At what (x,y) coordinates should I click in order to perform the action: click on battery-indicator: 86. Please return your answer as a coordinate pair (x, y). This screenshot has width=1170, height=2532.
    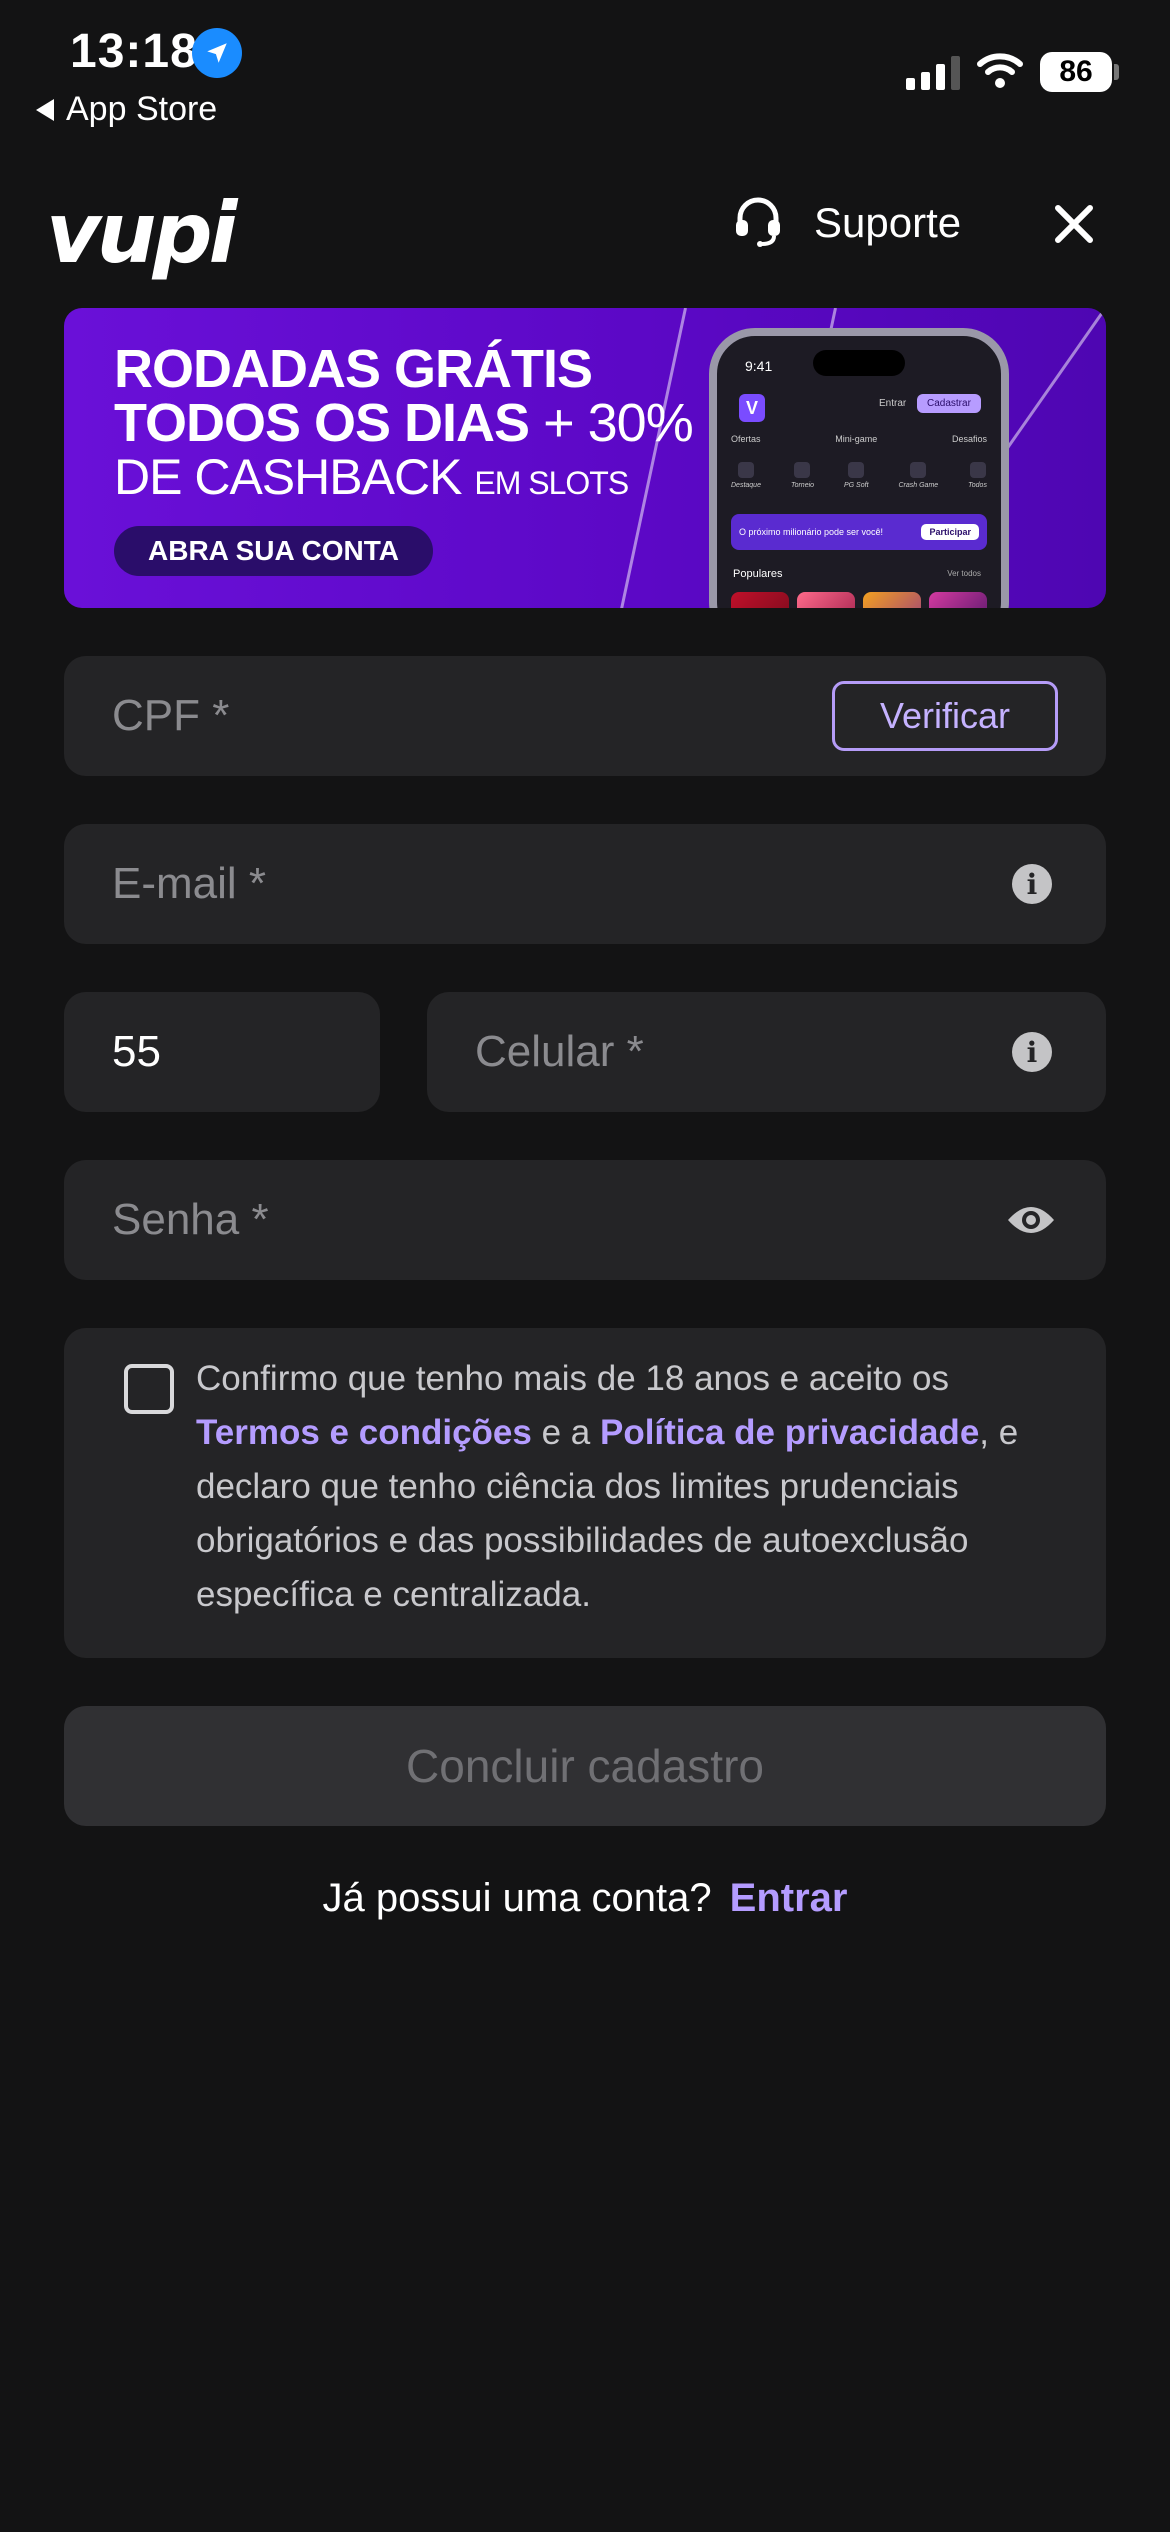
    Looking at the image, I should click on (1076, 72).